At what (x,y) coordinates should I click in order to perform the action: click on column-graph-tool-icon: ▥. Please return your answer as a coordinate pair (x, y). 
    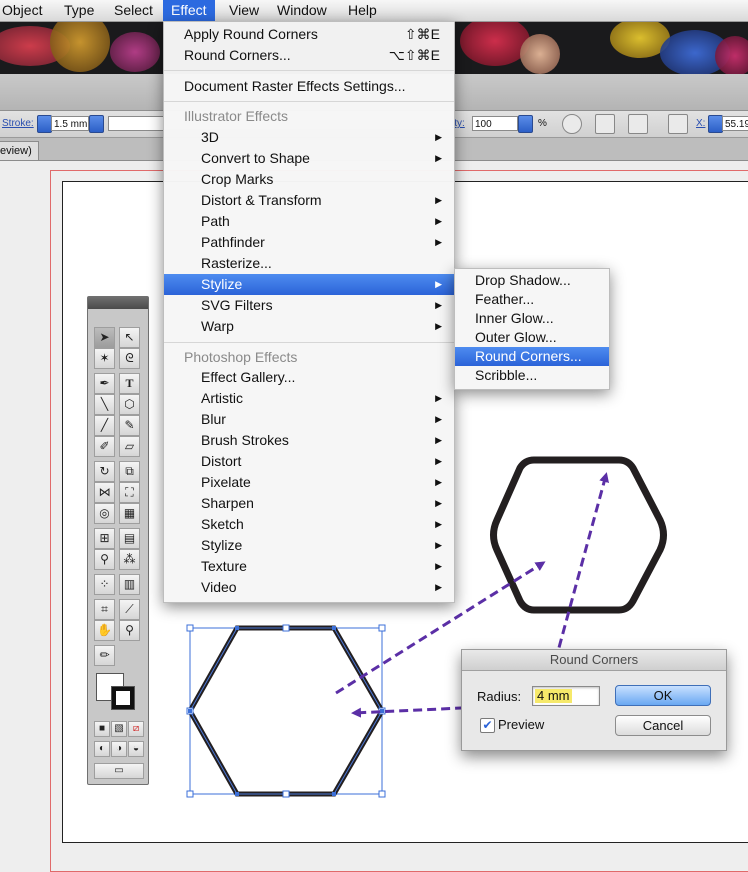
    Looking at the image, I should click on (129, 584).